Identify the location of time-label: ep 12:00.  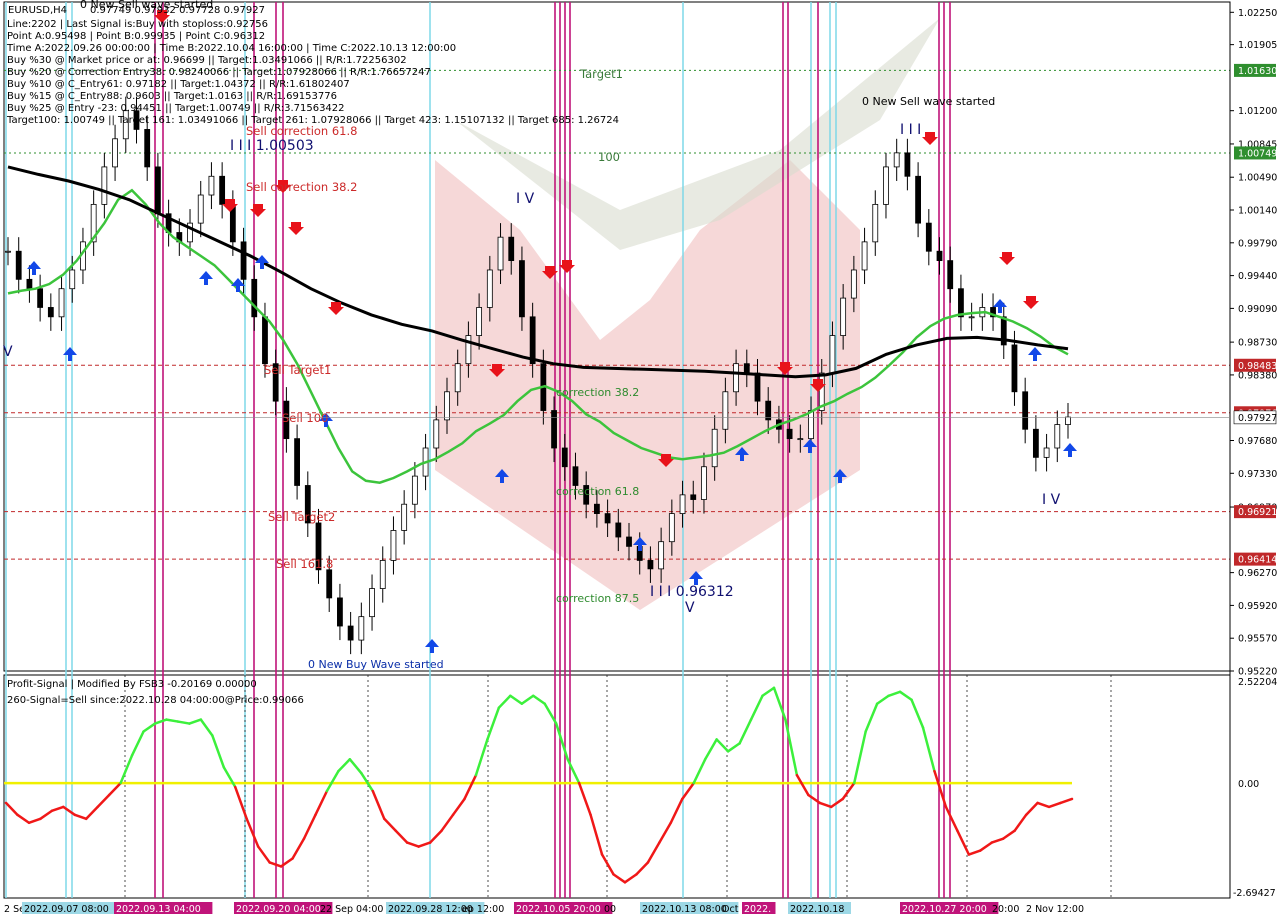
(483, 909).